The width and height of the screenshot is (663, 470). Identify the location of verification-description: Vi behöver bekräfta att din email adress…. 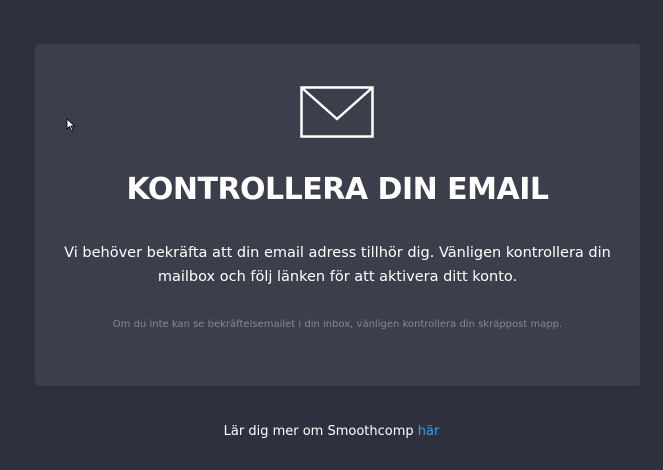
(337, 265).